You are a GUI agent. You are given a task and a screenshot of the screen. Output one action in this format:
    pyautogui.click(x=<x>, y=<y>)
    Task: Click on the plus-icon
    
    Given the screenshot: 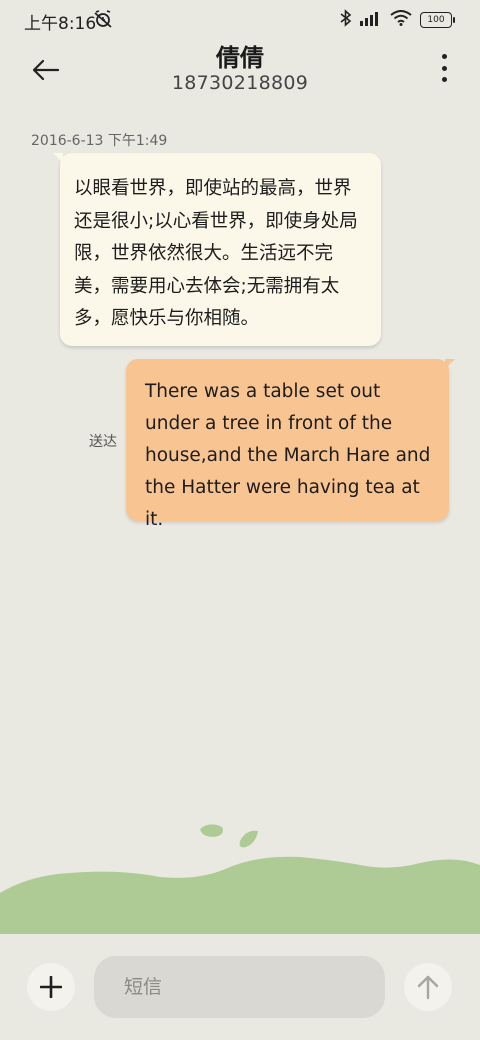 What is the action you would take?
    pyautogui.click(x=51, y=987)
    